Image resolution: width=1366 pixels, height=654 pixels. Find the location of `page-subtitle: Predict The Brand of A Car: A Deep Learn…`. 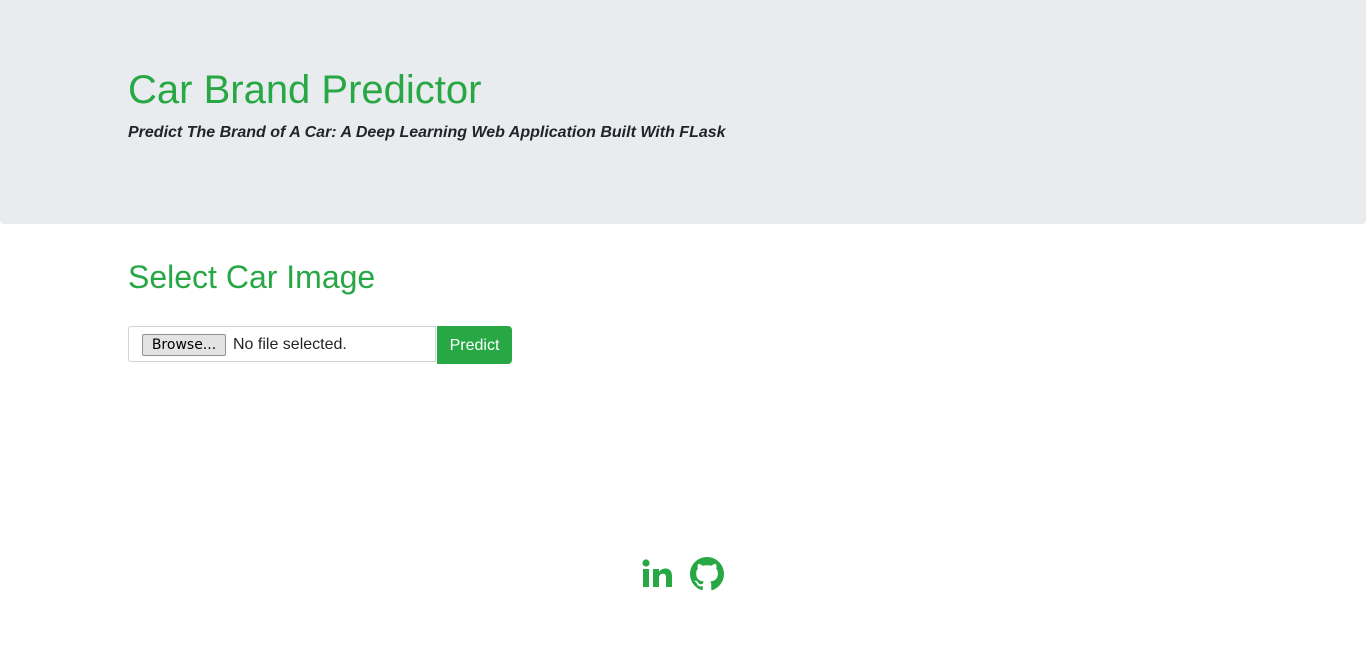

page-subtitle: Predict The Brand of A Car: A Deep Learn… is located at coordinates (427, 132).